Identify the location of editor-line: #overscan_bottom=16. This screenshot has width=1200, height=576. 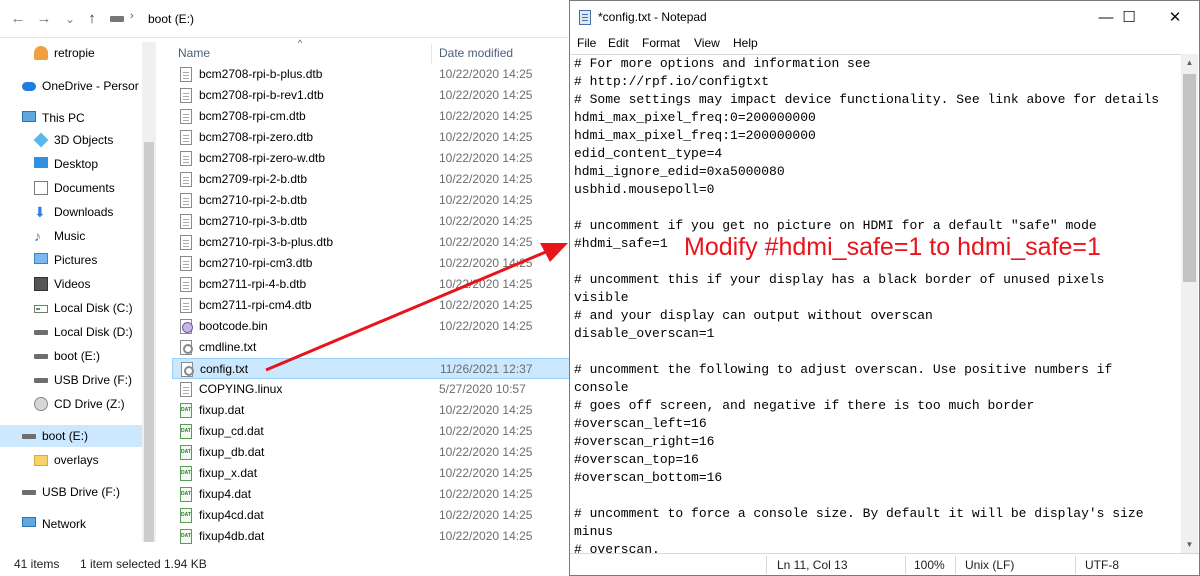
(648, 477).